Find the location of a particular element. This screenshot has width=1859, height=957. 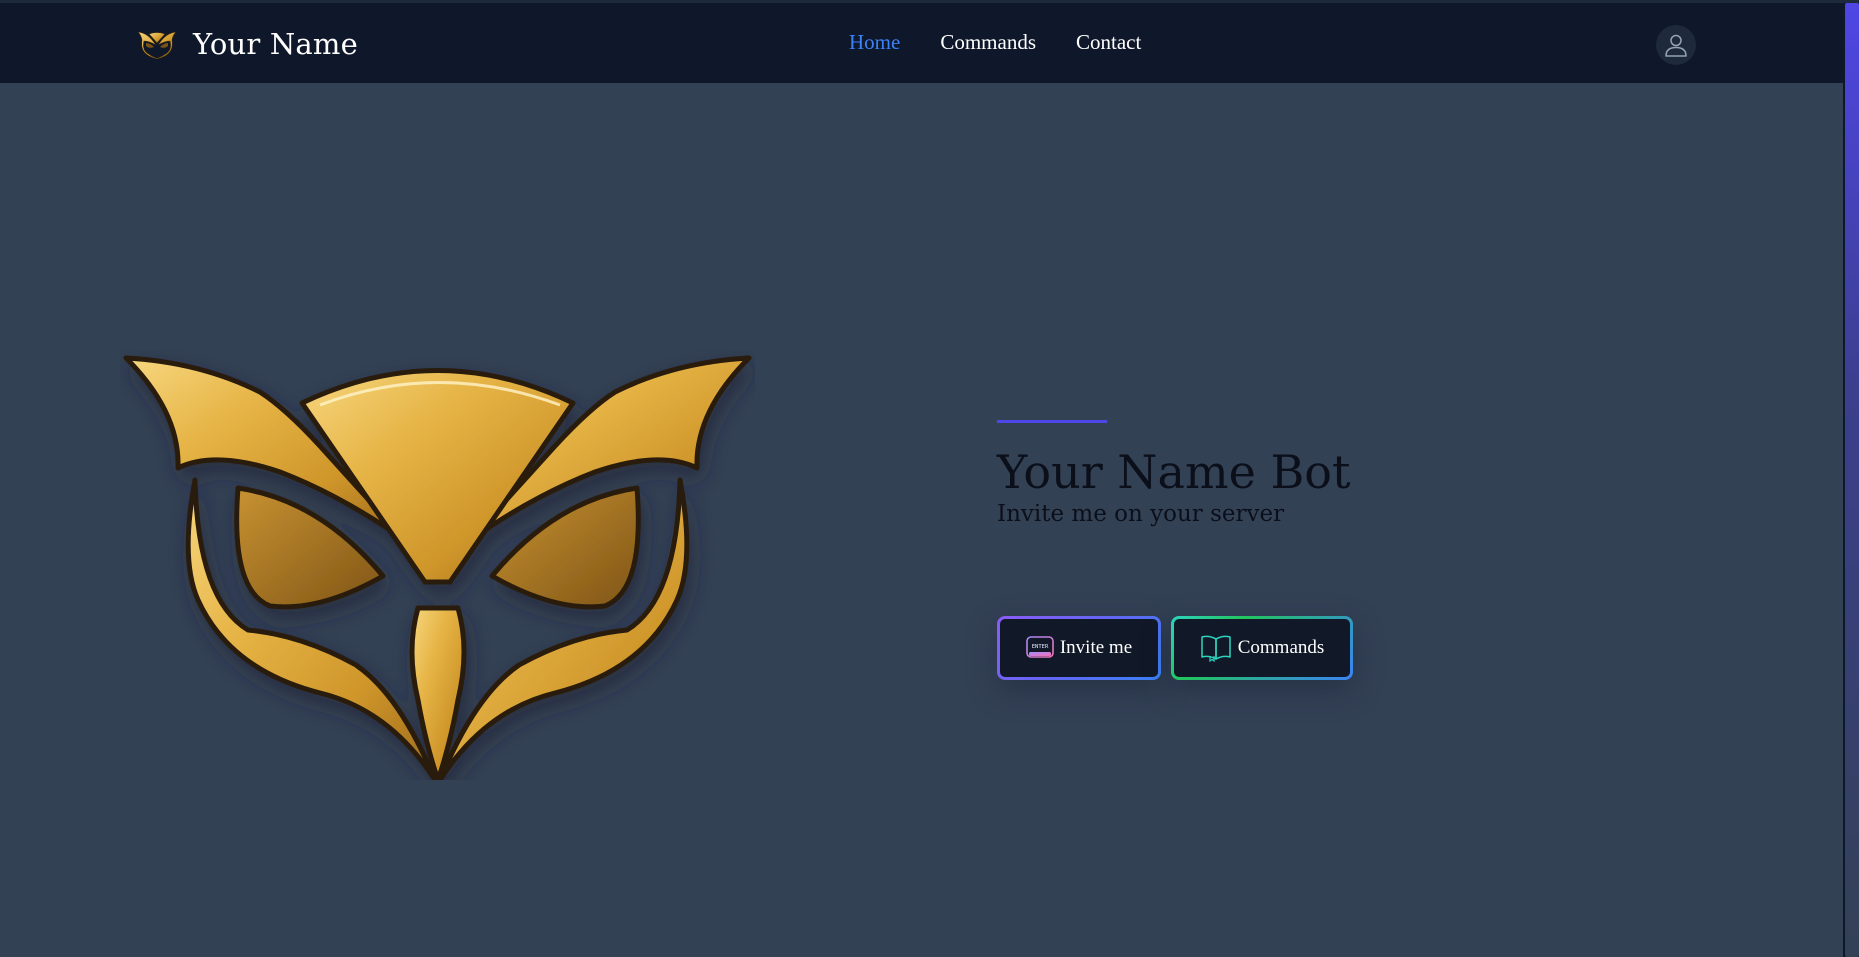

user-icon is located at coordinates (1676, 45).